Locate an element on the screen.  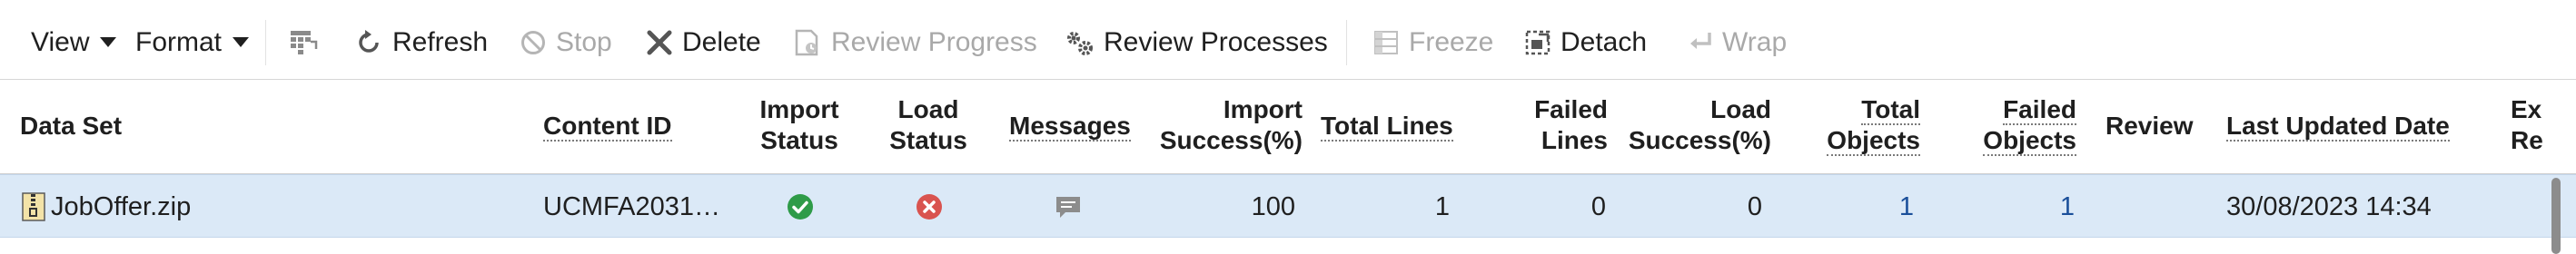
cell-failed-objects-link: 1 is located at coordinates (2023, 207).